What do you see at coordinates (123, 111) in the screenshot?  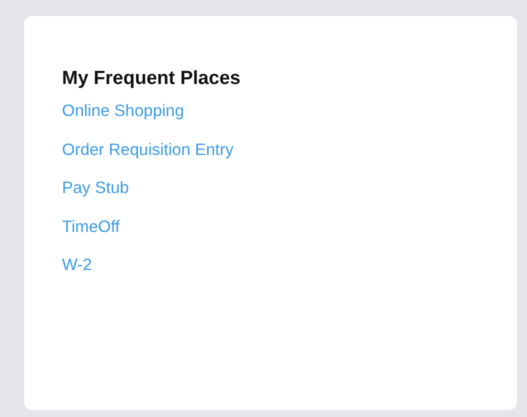 I see `place-link: Online Shopping` at bounding box center [123, 111].